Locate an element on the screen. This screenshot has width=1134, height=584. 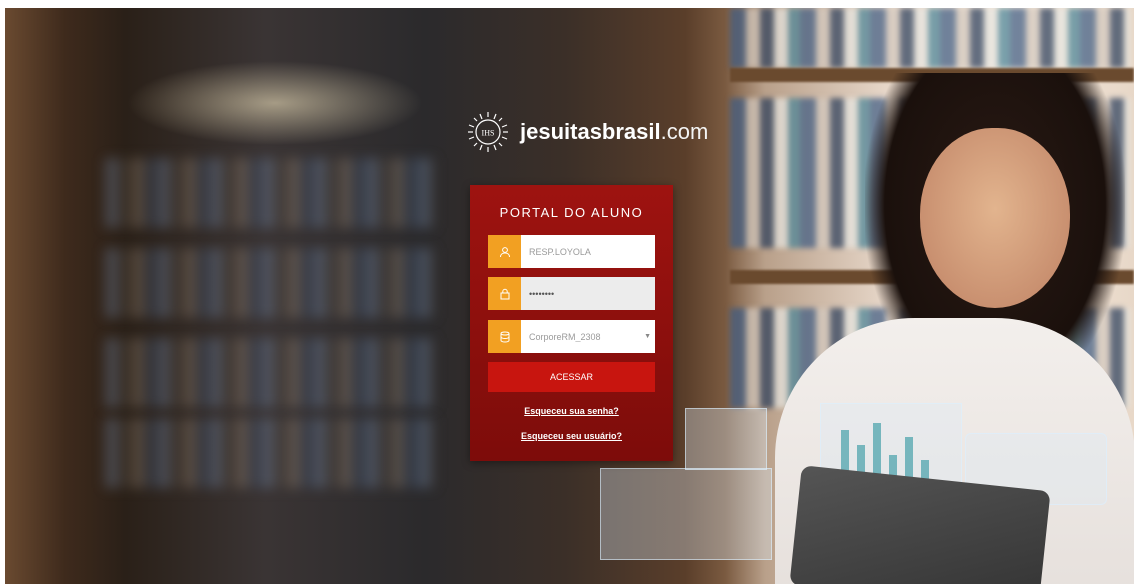
password-field is located at coordinates (571, 293).